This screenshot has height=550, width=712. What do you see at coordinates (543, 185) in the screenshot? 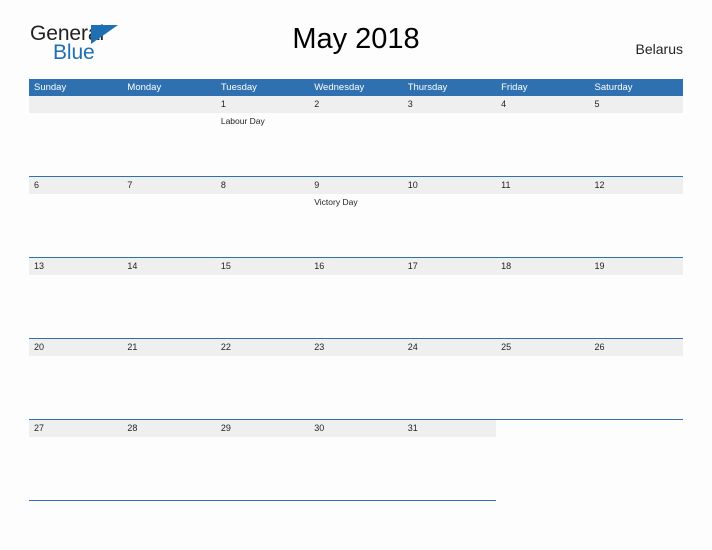
I see `calendar-day-cell: 11` at bounding box center [543, 185].